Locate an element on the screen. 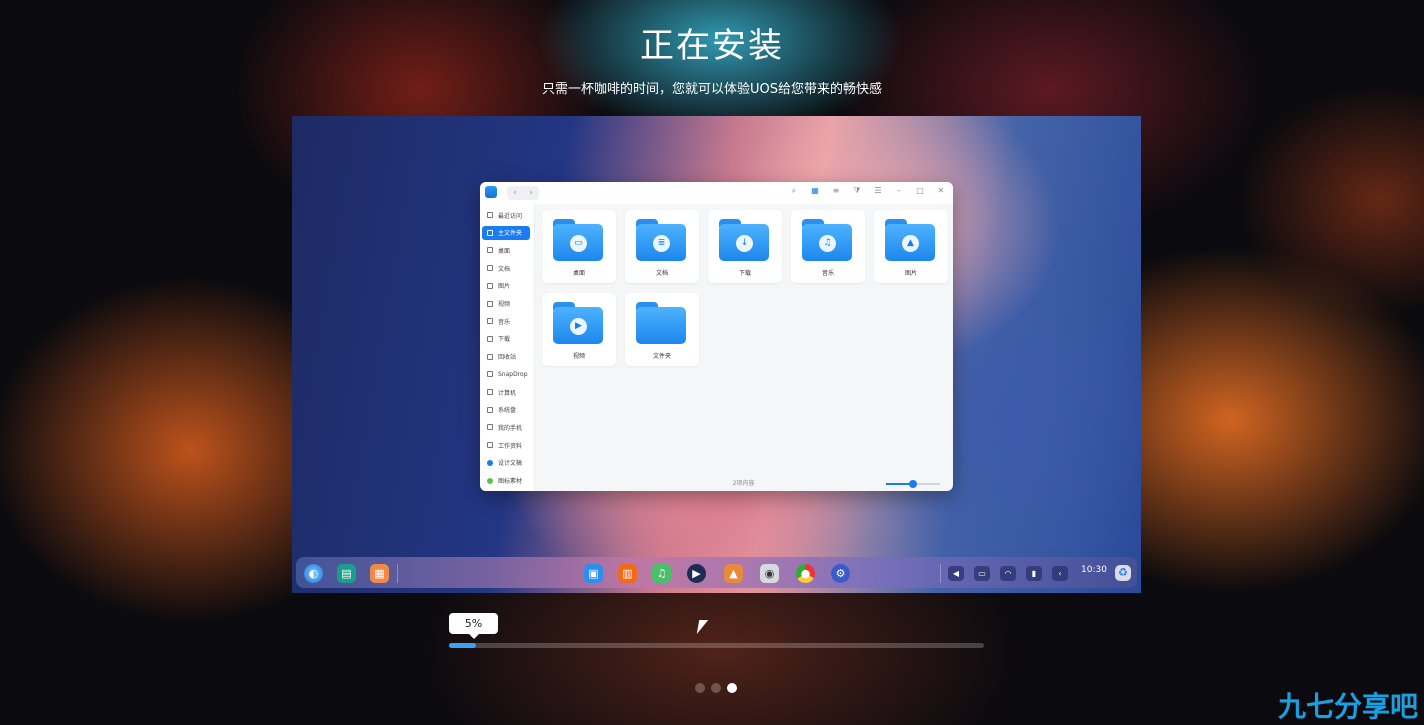  folder-label: 图片 is located at coordinates (910, 273).